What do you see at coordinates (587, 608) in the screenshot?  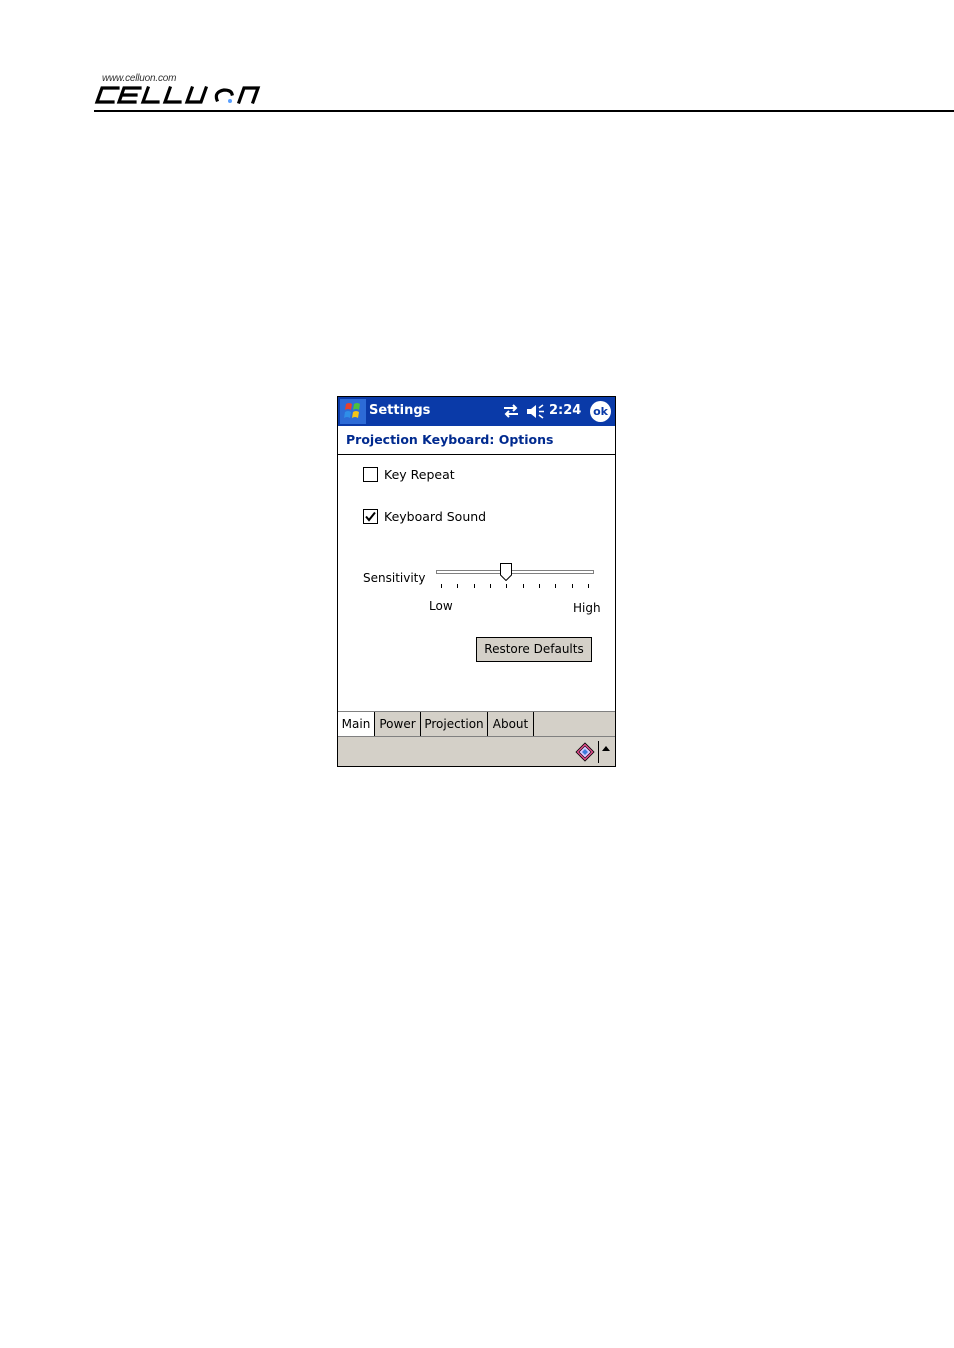 I see `sensitivity-high-label: High` at bounding box center [587, 608].